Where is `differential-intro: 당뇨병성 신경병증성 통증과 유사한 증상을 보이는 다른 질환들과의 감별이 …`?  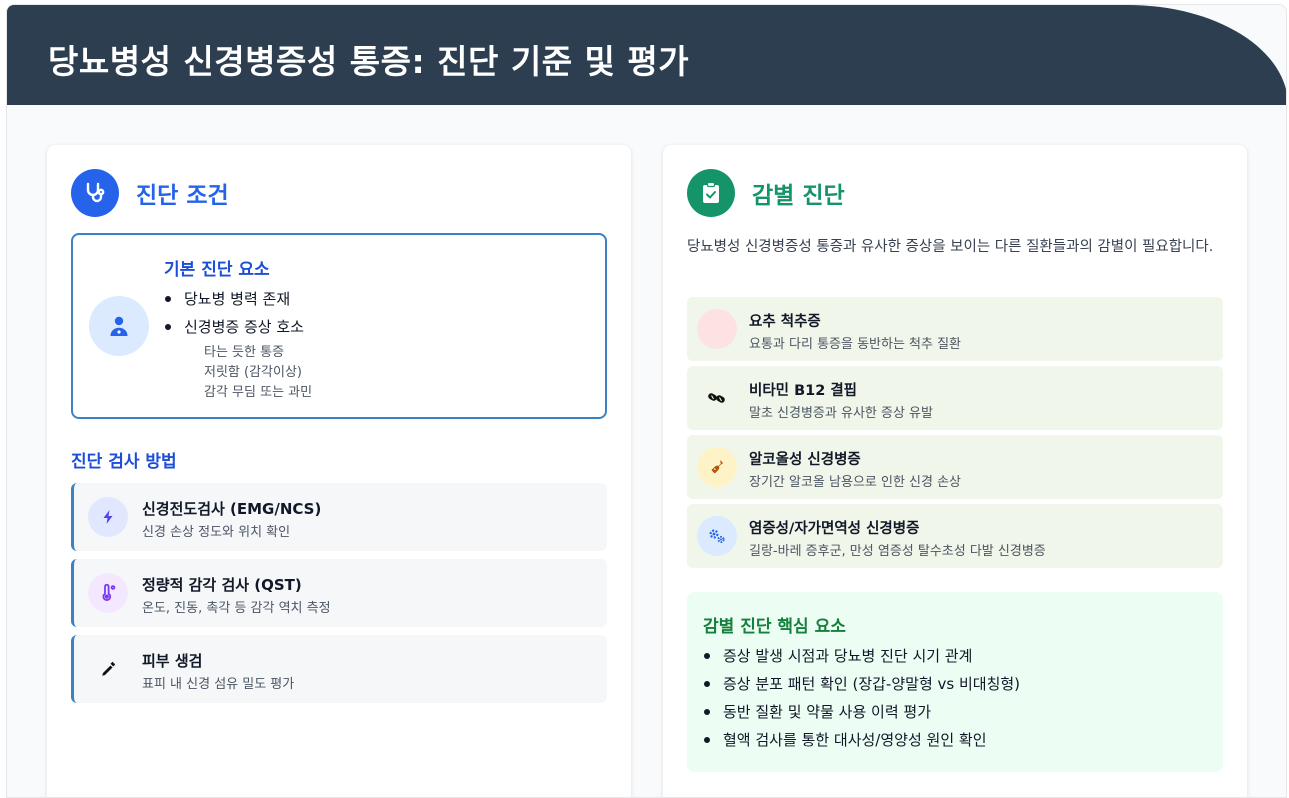 differential-intro: 당뇨병성 신경병증성 통증과 유사한 증상을 보이는 다른 질환들과의 감별이 … is located at coordinates (950, 247).